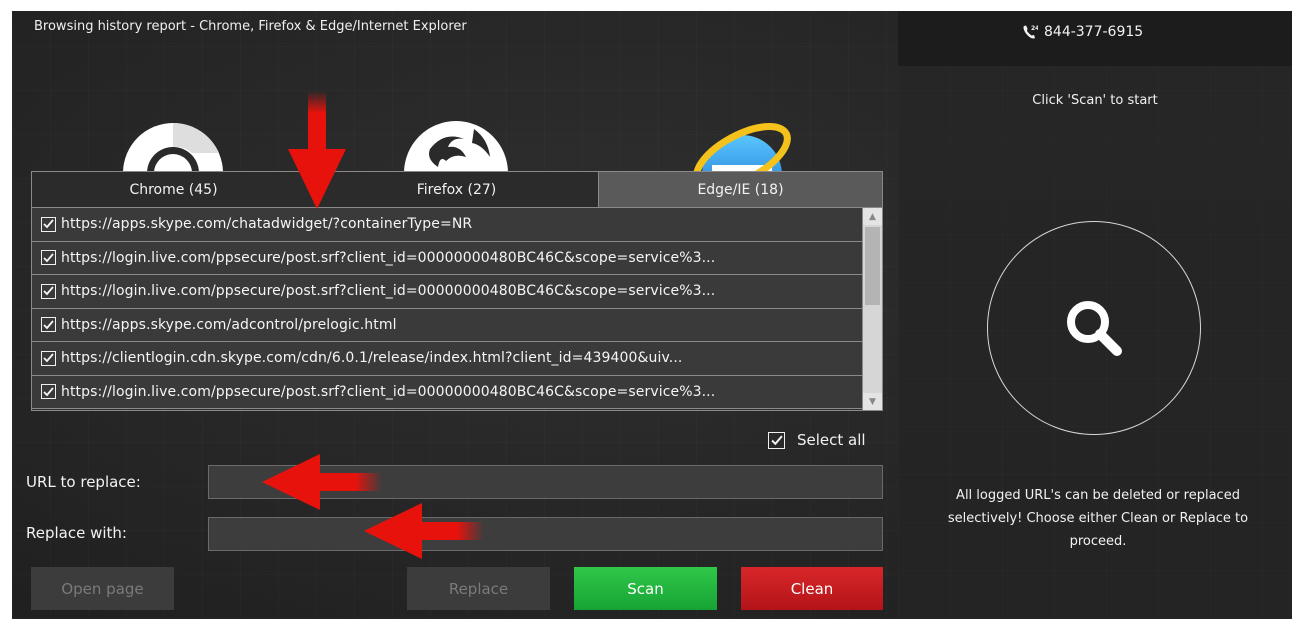  I want to click on phone-number: 844-377-6915, so click(1094, 32).